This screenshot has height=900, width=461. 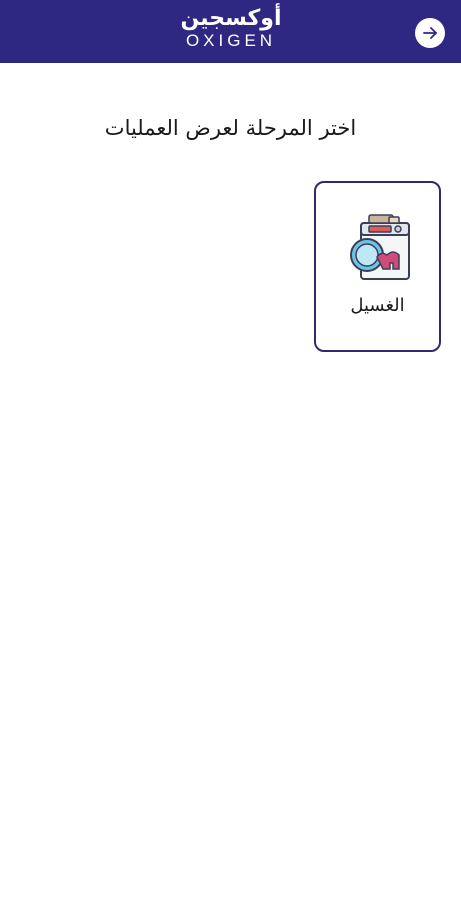 What do you see at coordinates (380, 247) in the screenshot?
I see `washing-machine-icon` at bounding box center [380, 247].